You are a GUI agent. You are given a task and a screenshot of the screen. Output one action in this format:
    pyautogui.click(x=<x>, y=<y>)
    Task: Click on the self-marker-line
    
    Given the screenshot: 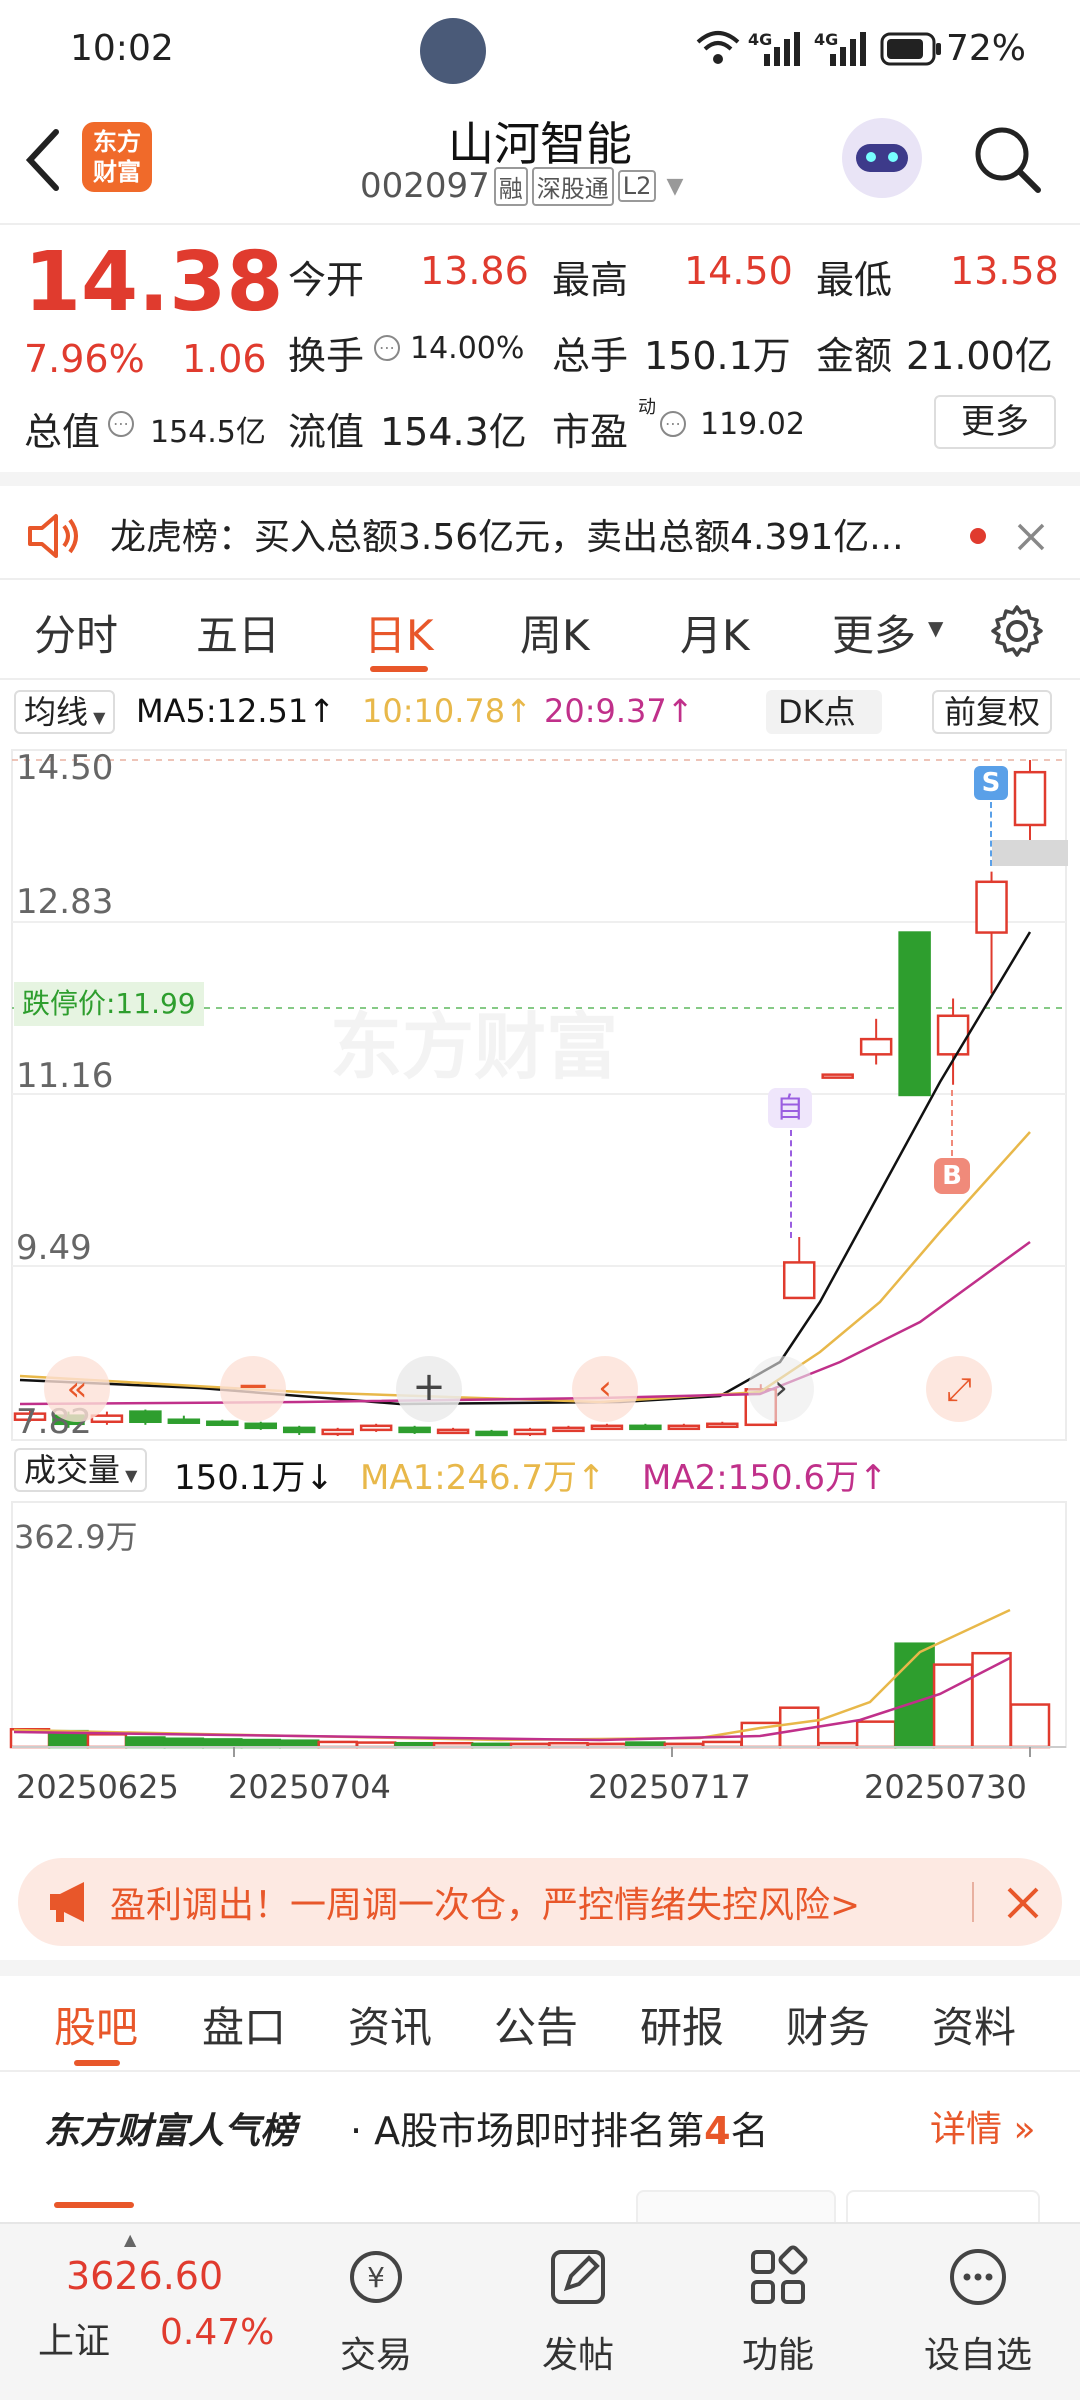 What is the action you would take?
    pyautogui.click(x=791, y=1184)
    